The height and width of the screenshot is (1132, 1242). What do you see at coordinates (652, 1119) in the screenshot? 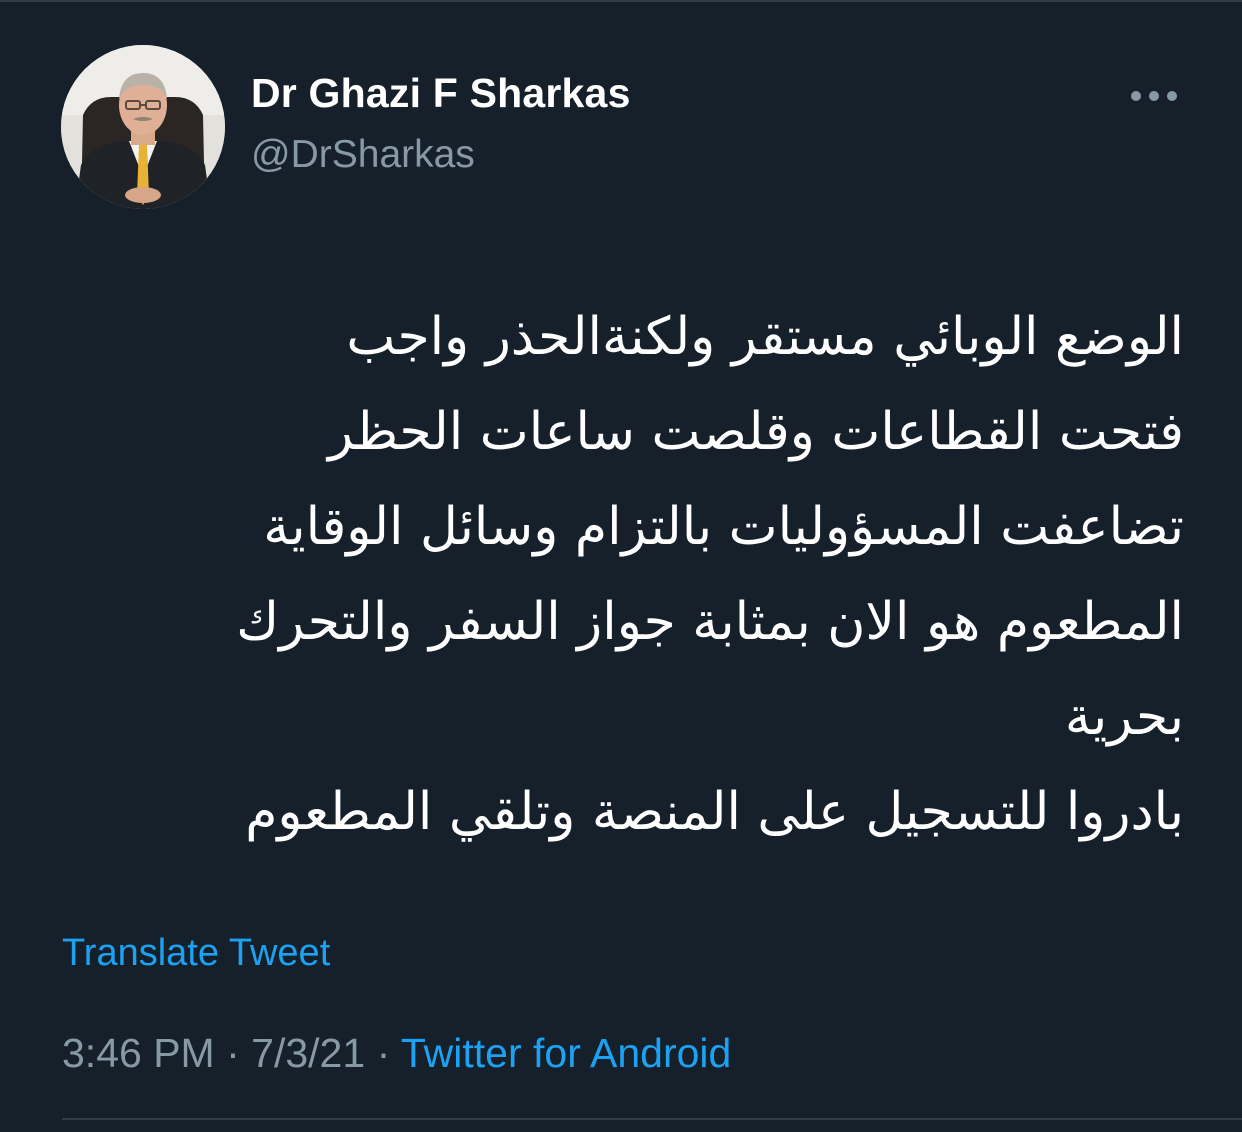
I see `bottom-divider` at bounding box center [652, 1119].